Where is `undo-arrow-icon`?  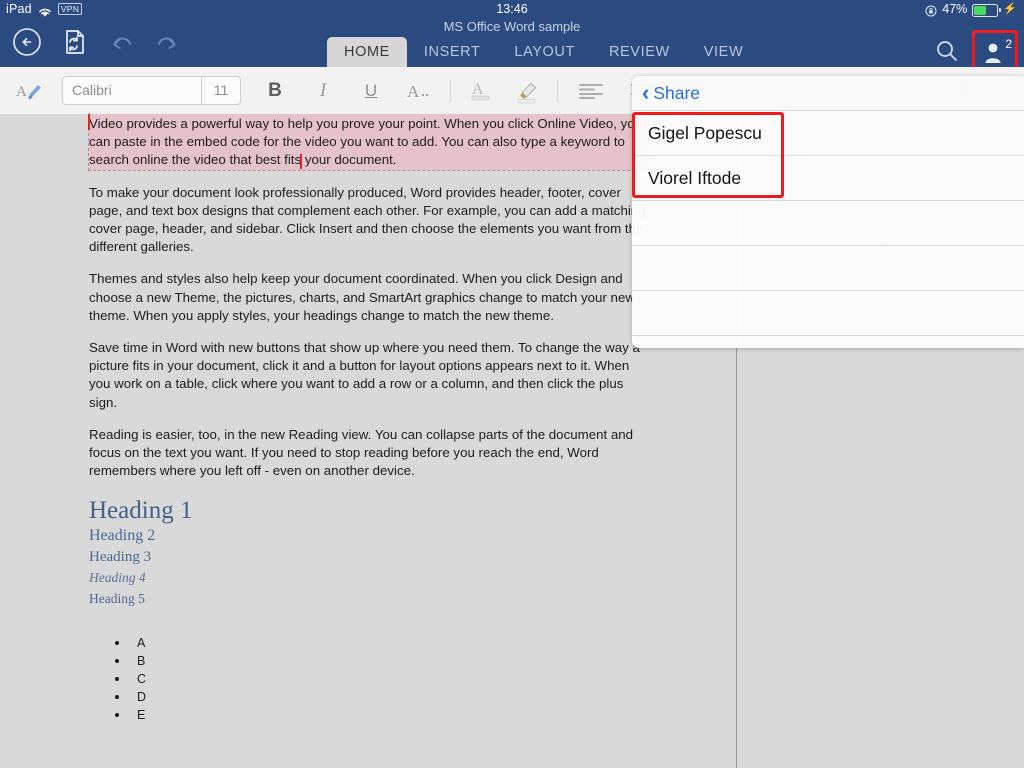 undo-arrow-icon is located at coordinates (121, 42).